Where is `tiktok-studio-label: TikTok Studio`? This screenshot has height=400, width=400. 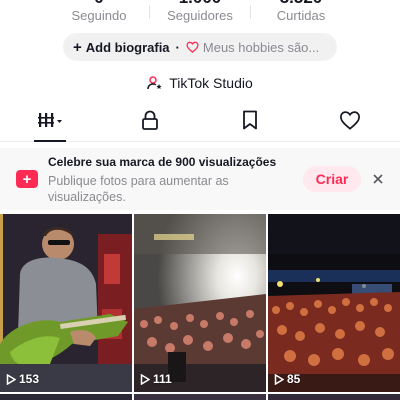 tiktok-studio-label: TikTok Studio is located at coordinates (211, 83).